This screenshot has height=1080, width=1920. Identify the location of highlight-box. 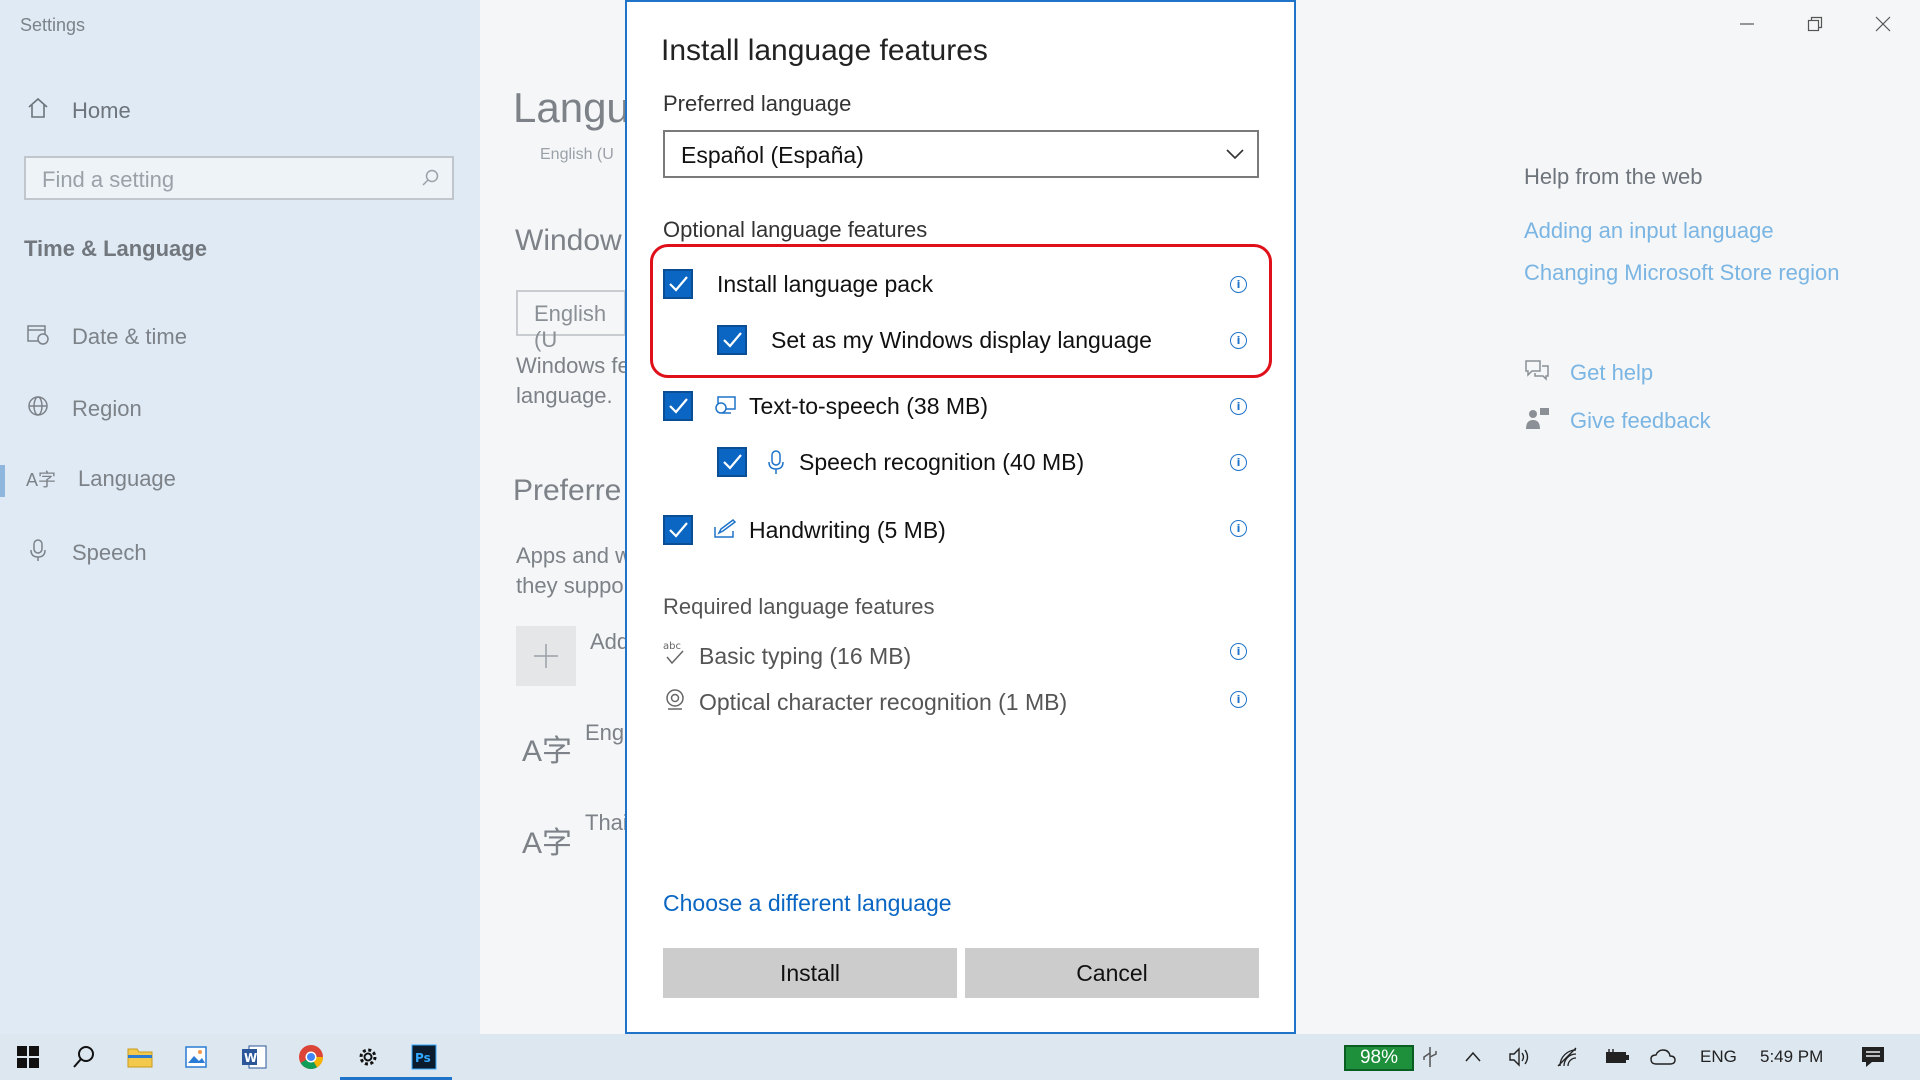
(961, 311).